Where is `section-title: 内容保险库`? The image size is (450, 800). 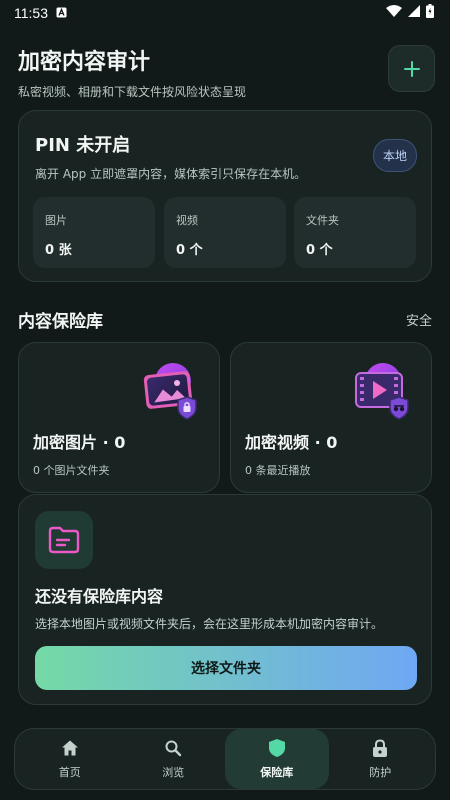
section-title: 内容保险库 is located at coordinates (60, 322).